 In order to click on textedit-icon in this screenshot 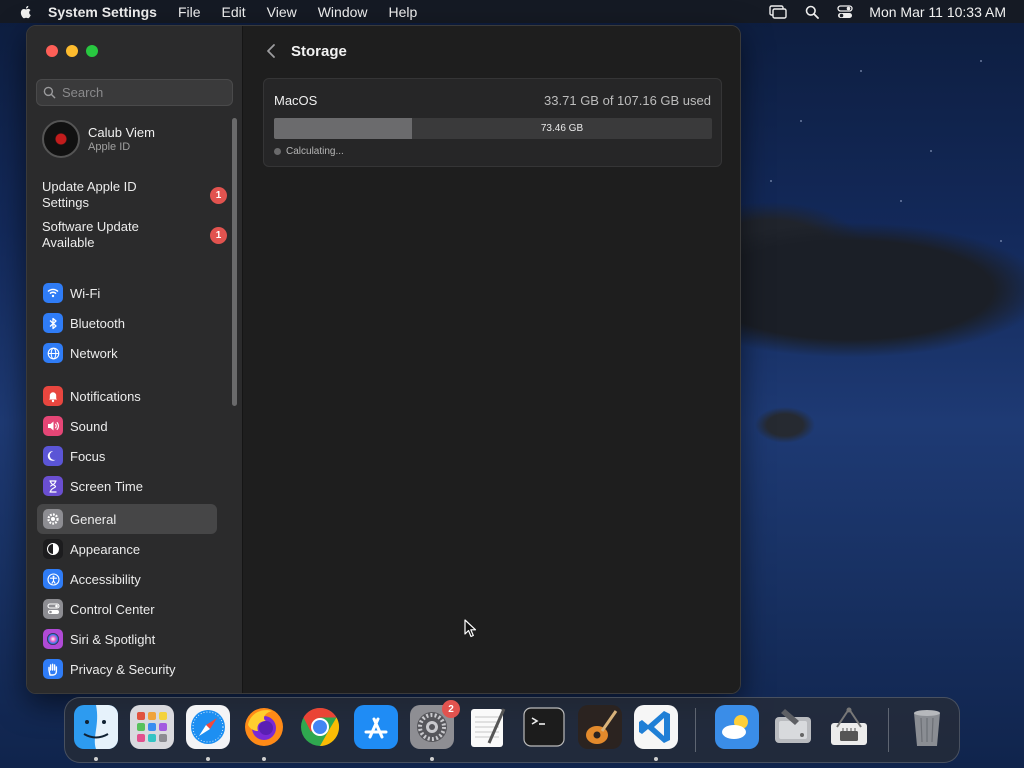, I will do `click(488, 727)`.